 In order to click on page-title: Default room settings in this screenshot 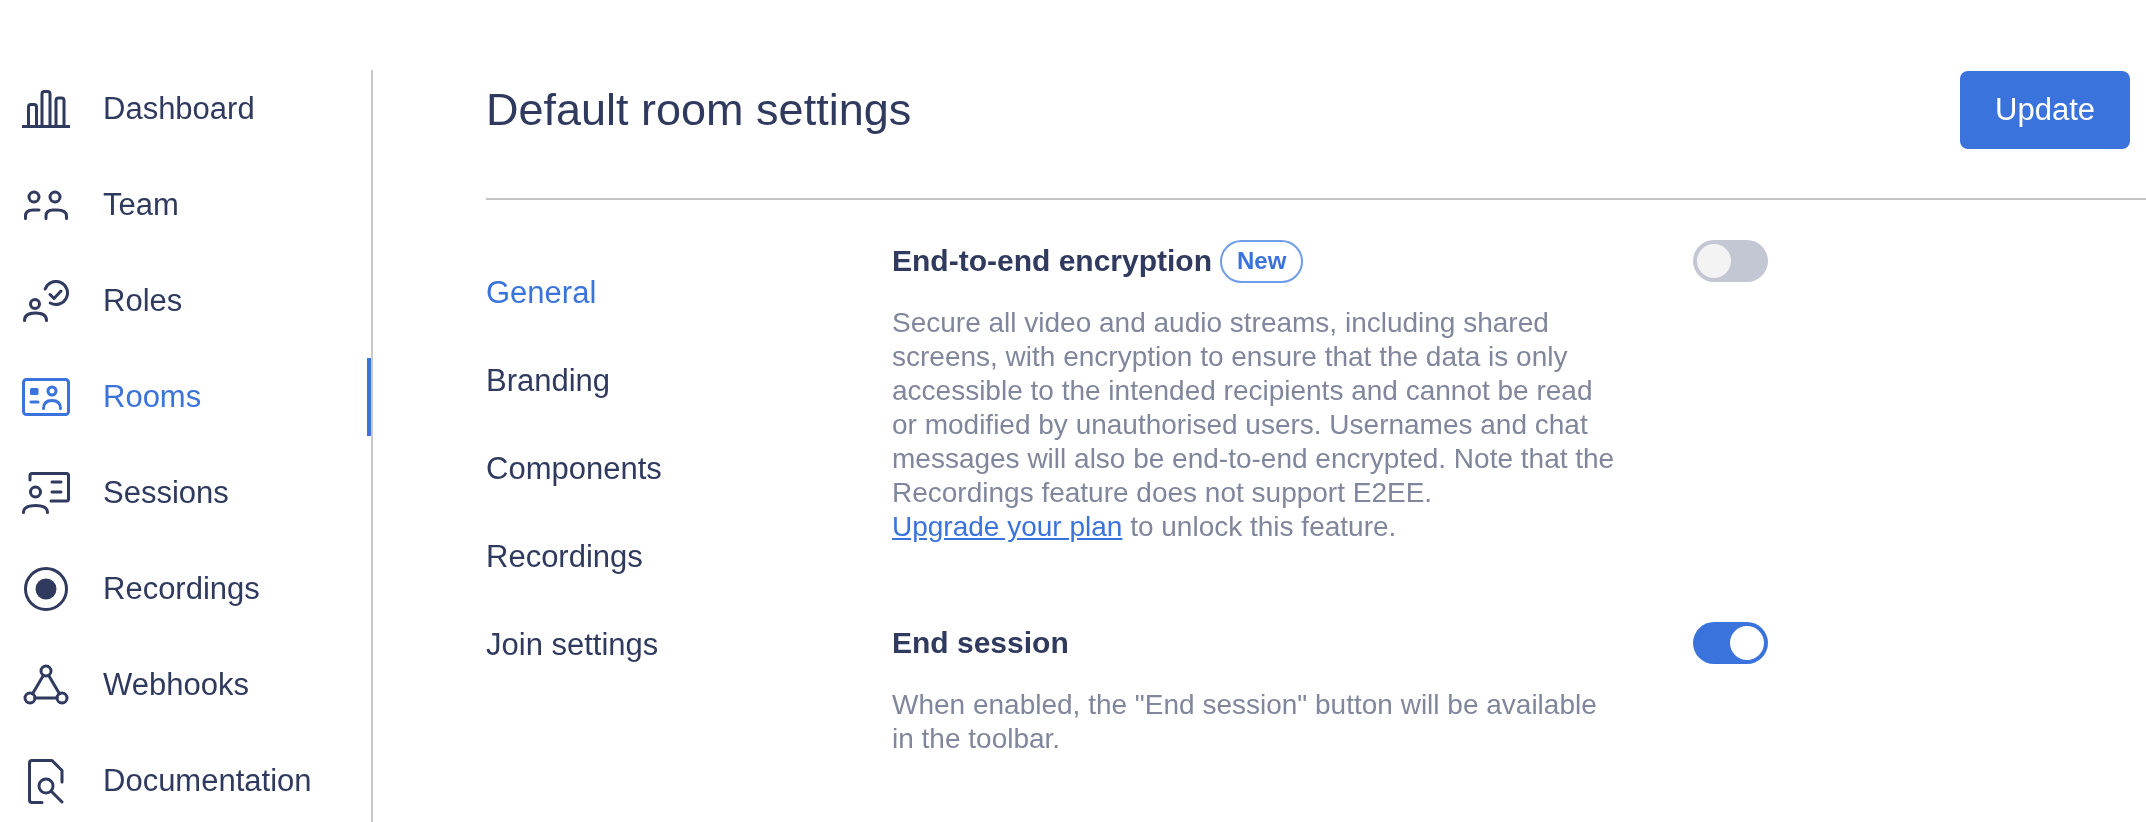, I will do `click(699, 110)`.